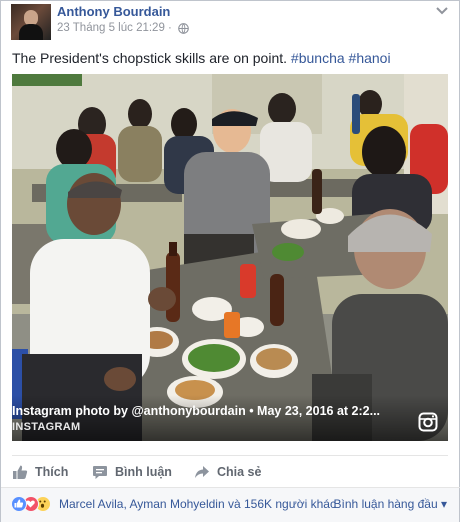 This screenshot has height=522, width=460. I want to click on hashtag-buncha: #buncha, so click(318, 58).